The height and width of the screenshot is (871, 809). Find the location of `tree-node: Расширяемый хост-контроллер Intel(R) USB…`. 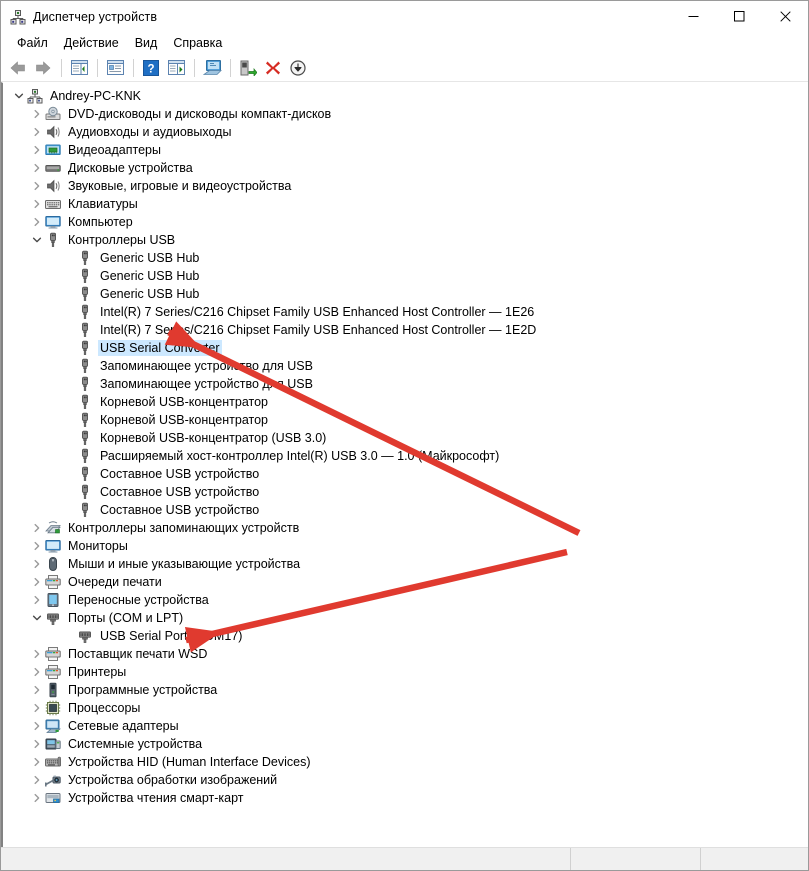

tree-node: Расширяемый хост-контроллер Intel(R) USB… is located at coordinates (405, 456).